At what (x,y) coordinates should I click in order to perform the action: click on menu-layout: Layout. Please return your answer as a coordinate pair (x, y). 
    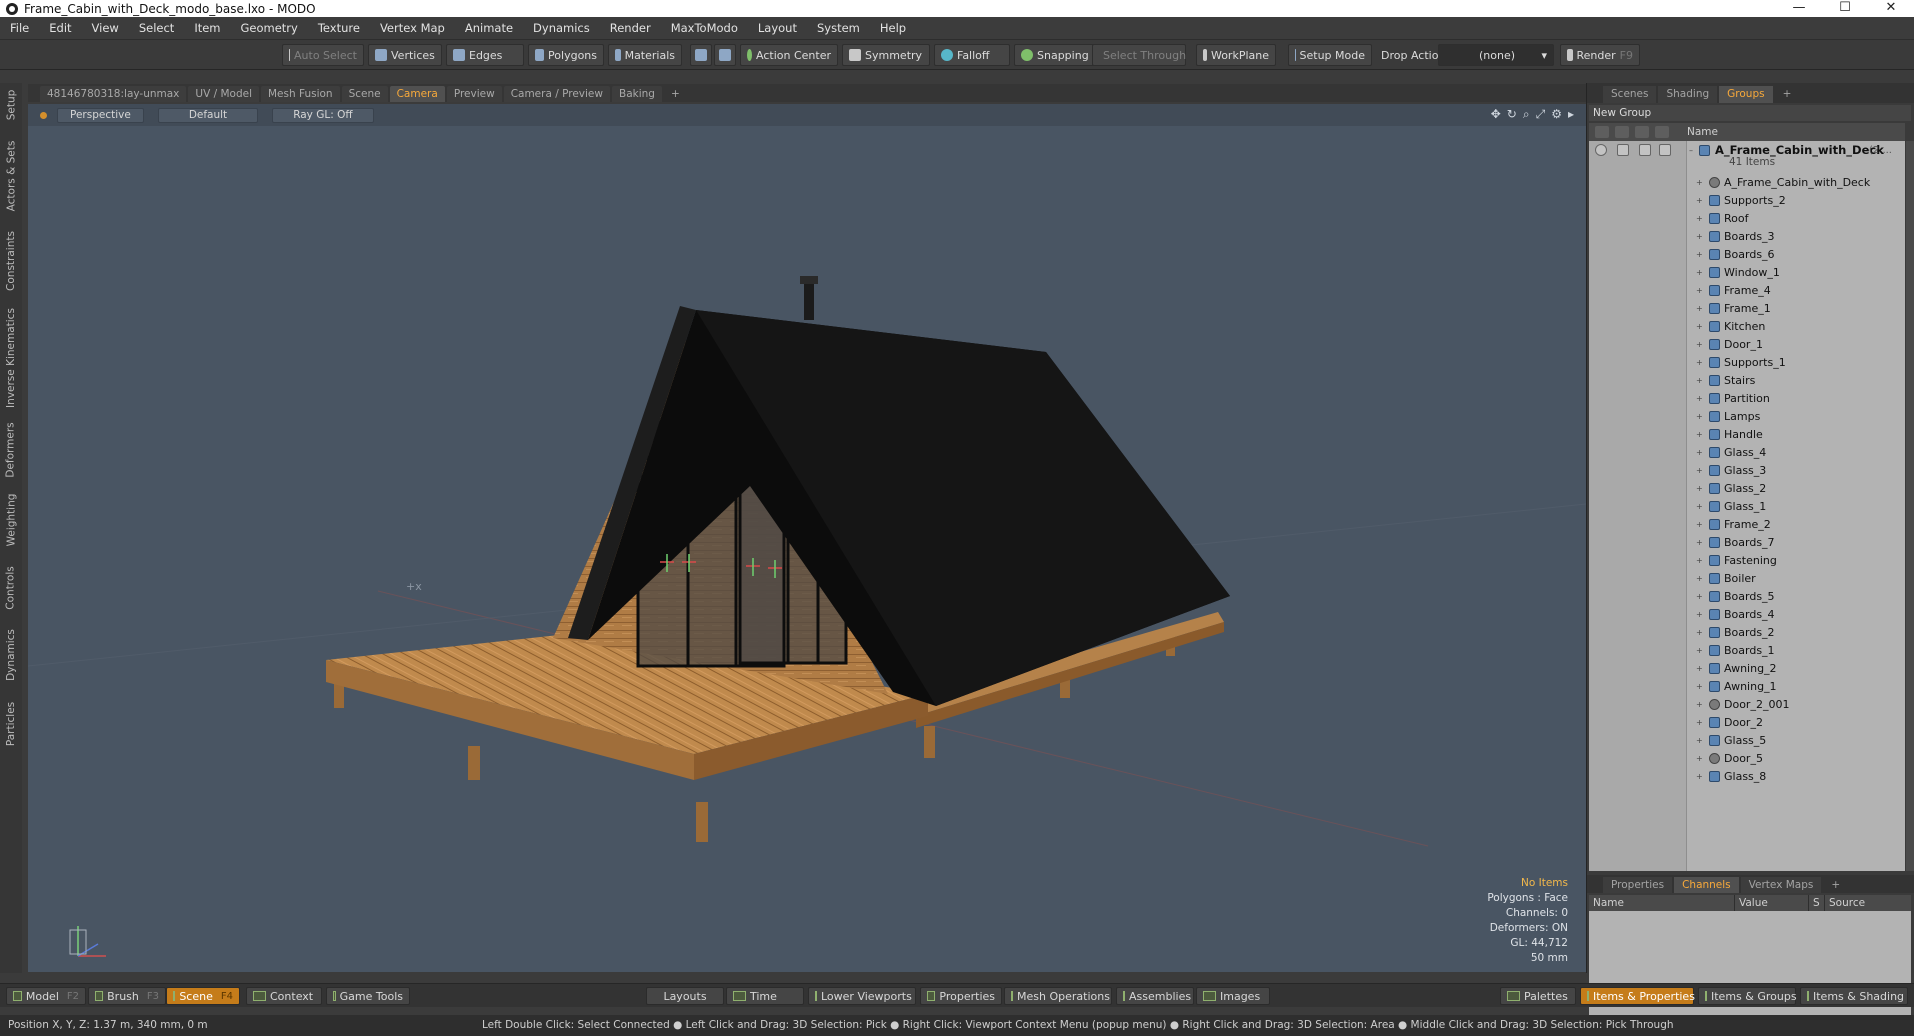
    Looking at the image, I should click on (777, 28).